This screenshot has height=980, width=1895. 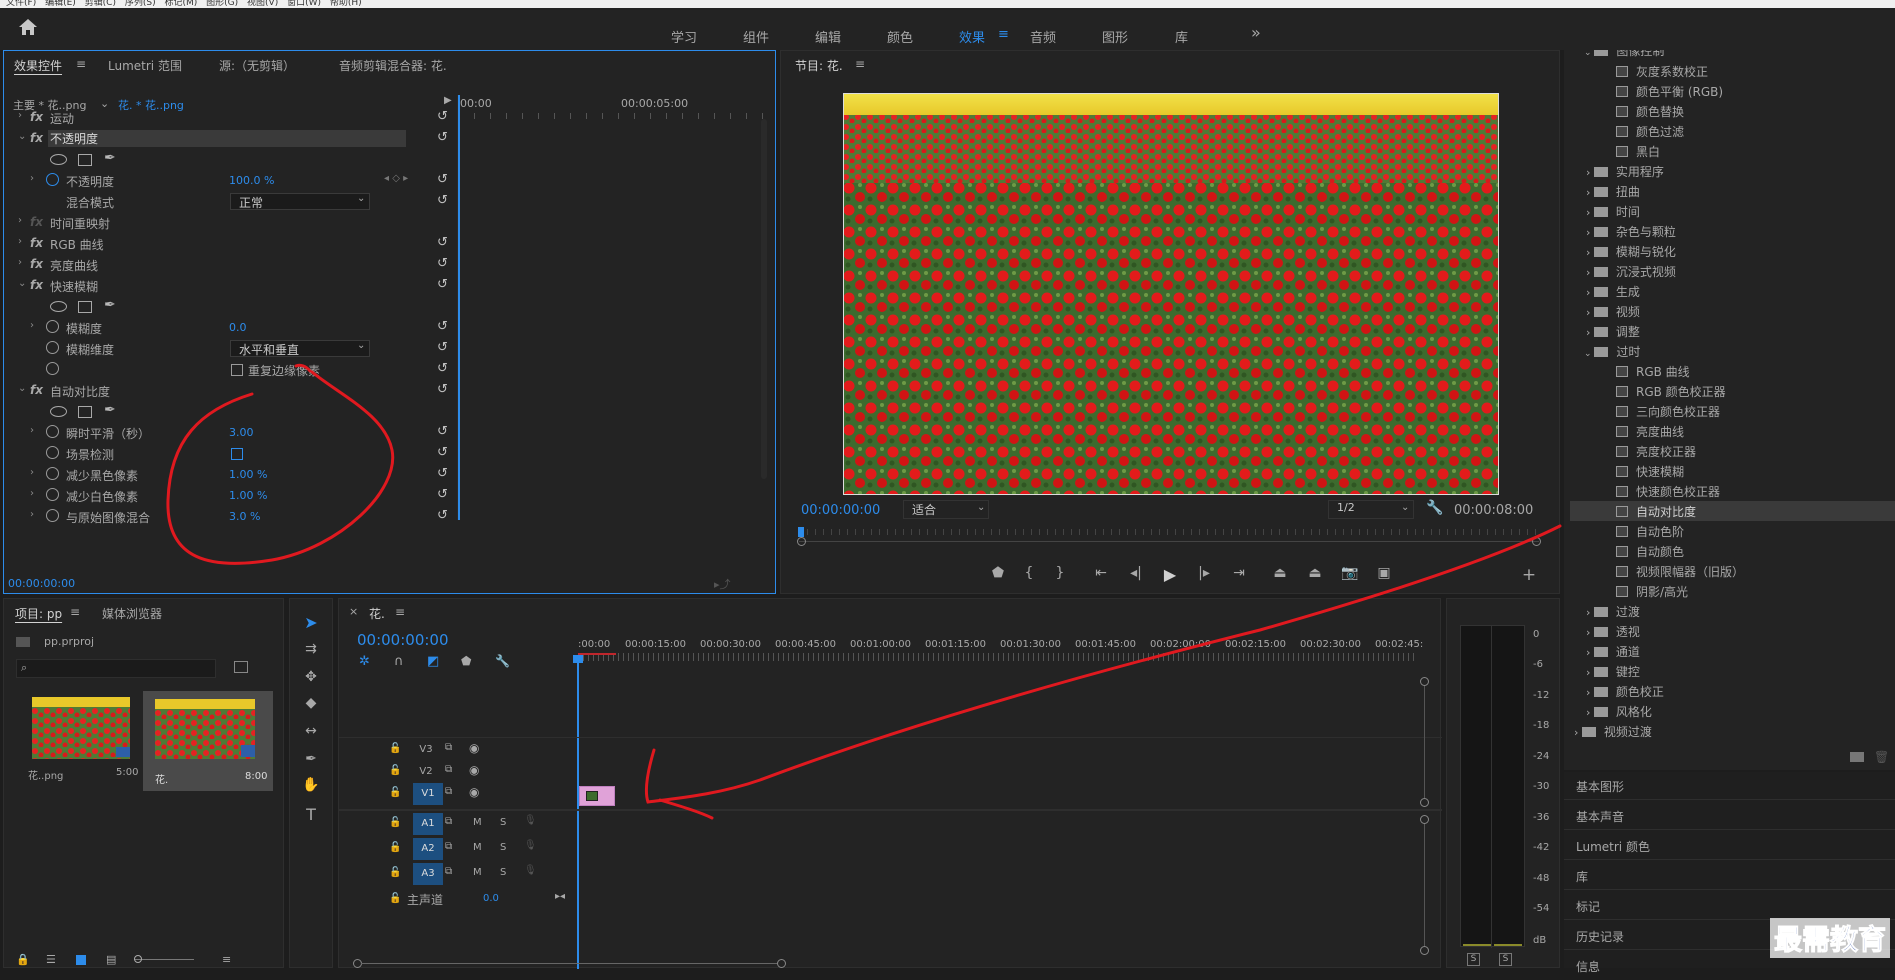 What do you see at coordinates (251, 180) in the screenshot?
I see `opacity-value: 100.0 %` at bounding box center [251, 180].